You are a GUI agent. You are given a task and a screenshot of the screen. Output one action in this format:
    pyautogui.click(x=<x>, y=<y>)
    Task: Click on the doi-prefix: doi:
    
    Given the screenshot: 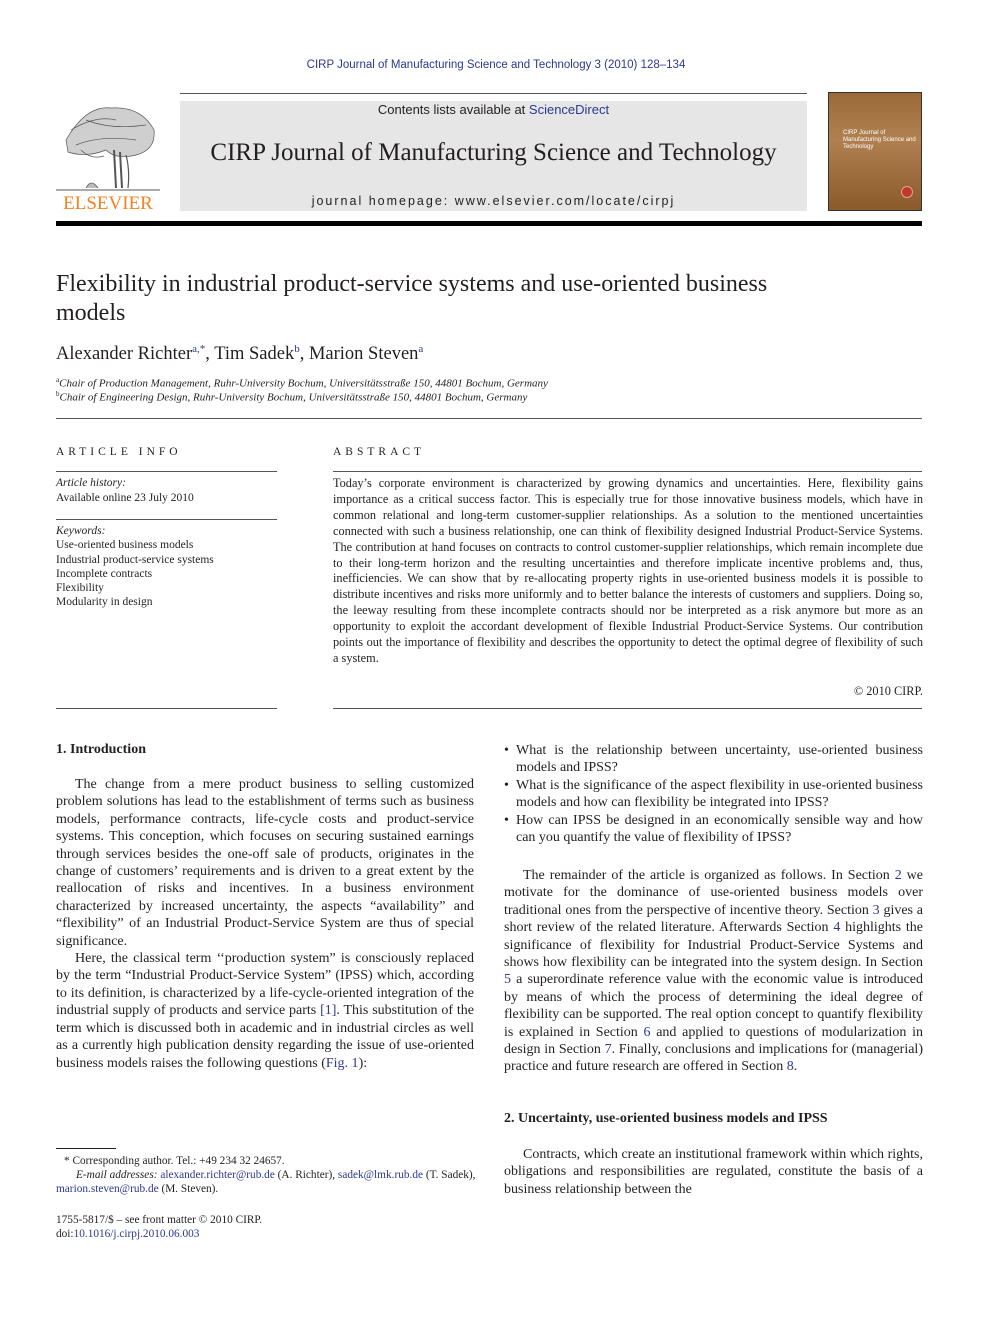 What is the action you would take?
    pyautogui.click(x=65, y=1234)
    